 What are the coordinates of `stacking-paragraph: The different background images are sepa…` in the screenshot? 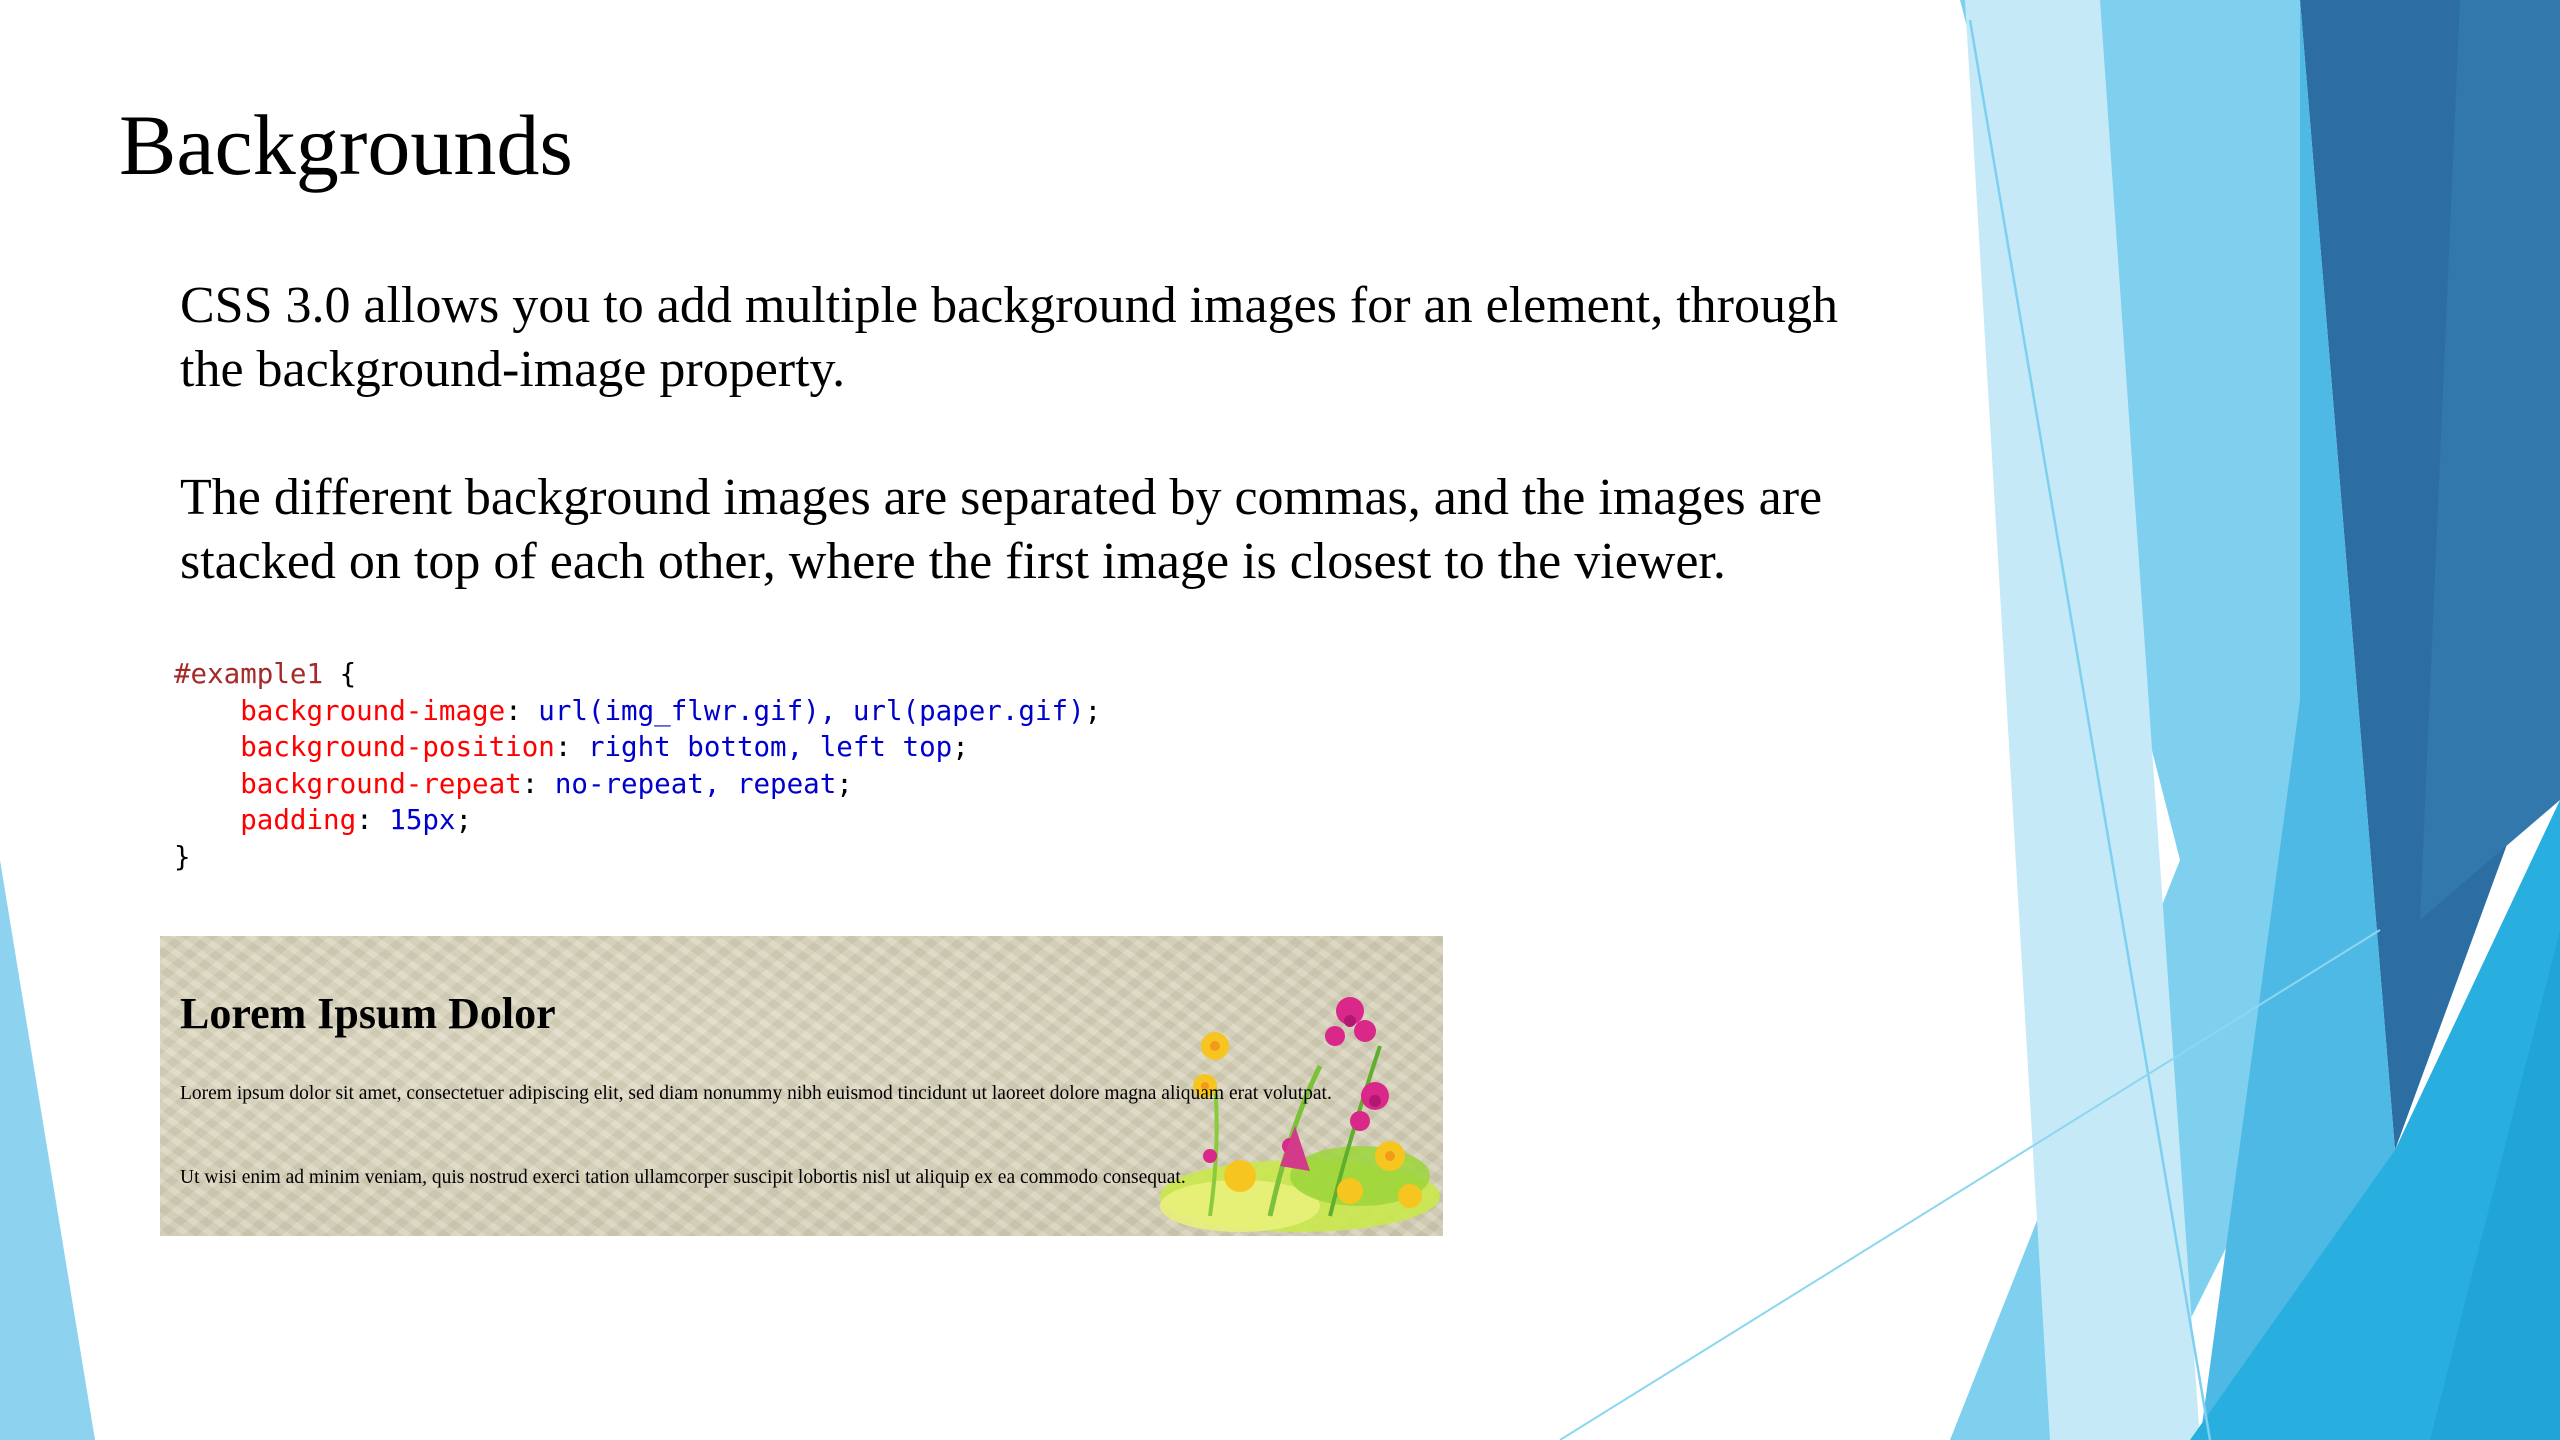 It's located at (1001, 529).